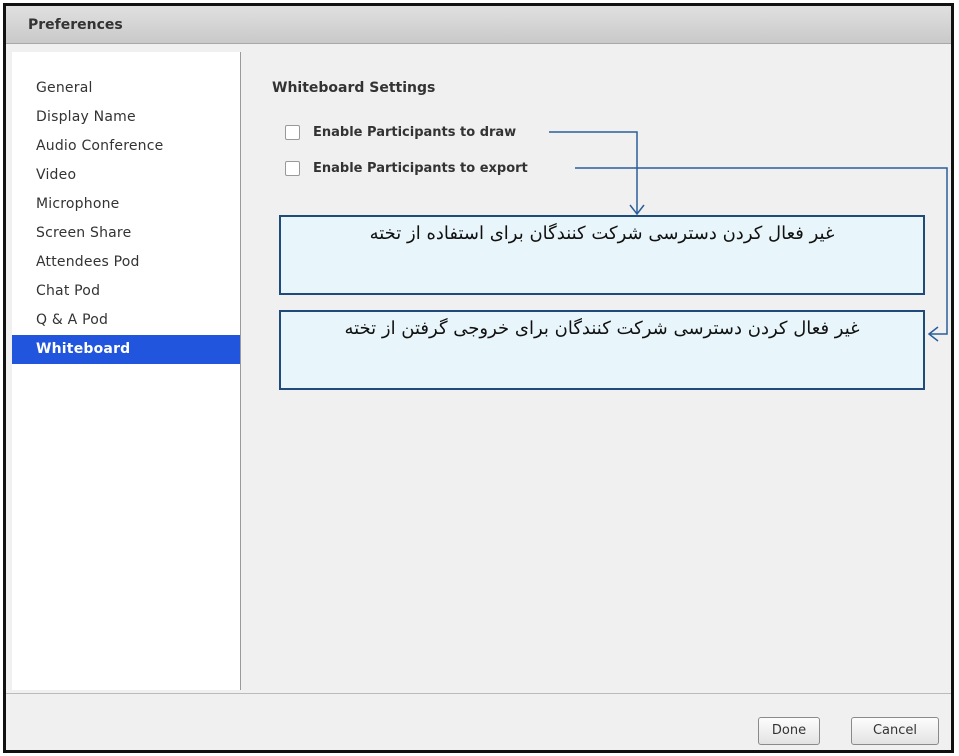 This screenshot has height=756, width=959. What do you see at coordinates (354, 88) in the screenshot?
I see `section-title: Whiteboard Settings` at bounding box center [354, 88].